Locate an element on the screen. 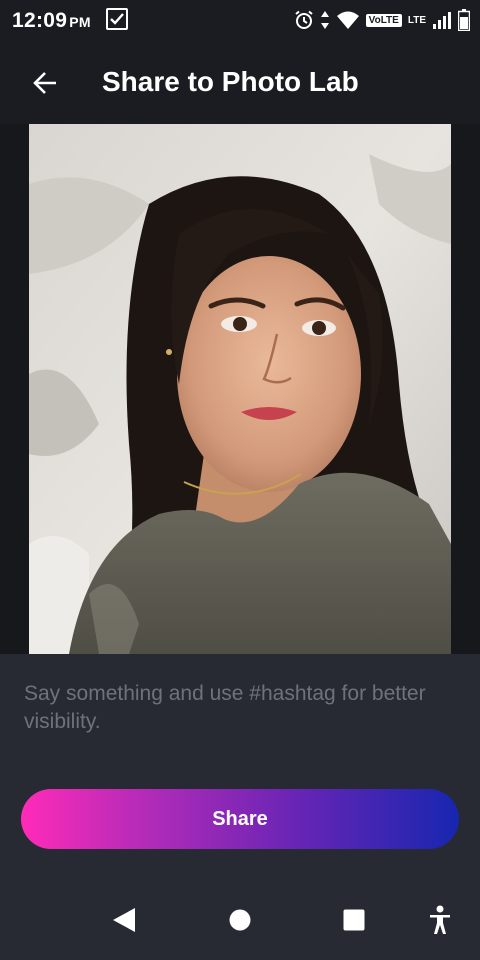 This screenshot has width=480, height=960. nav-back-button is located at coordinates (124, 920).